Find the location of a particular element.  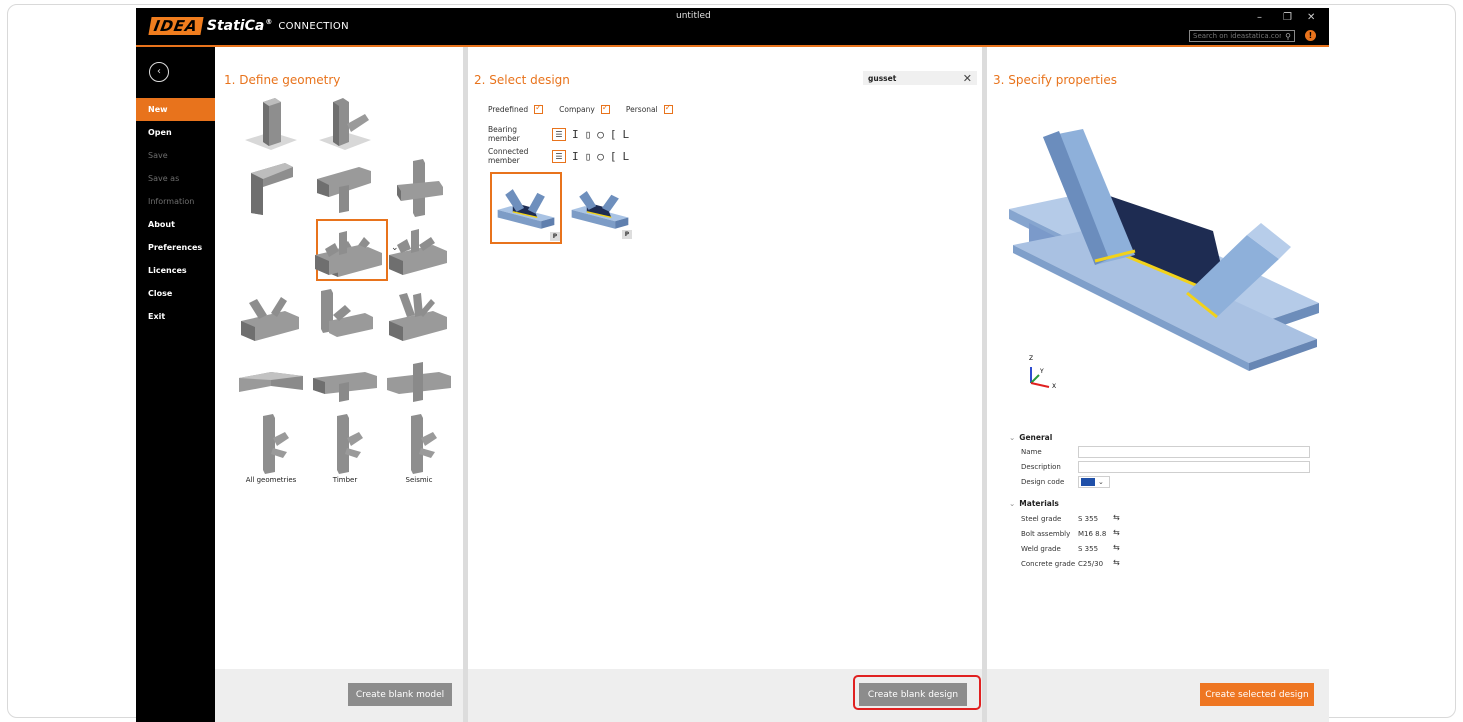

axis-z-label: Z is located at coordinates (1031, 358).